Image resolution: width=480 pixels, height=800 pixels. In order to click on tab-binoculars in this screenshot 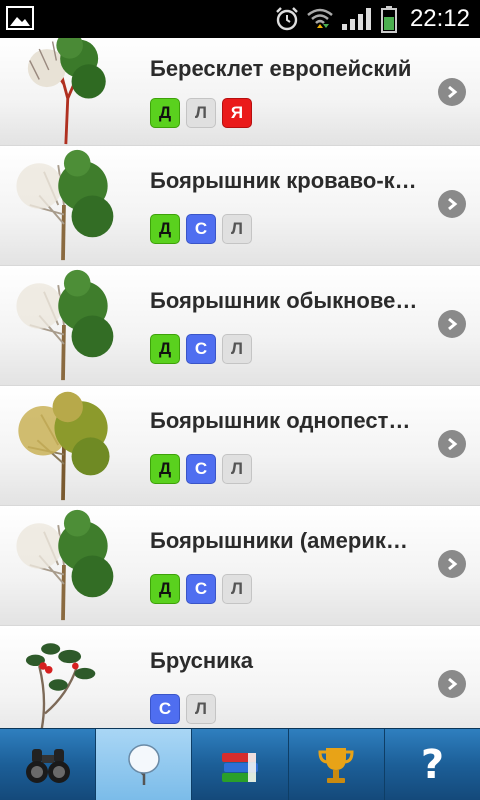, I will do `click(48, 764)`.